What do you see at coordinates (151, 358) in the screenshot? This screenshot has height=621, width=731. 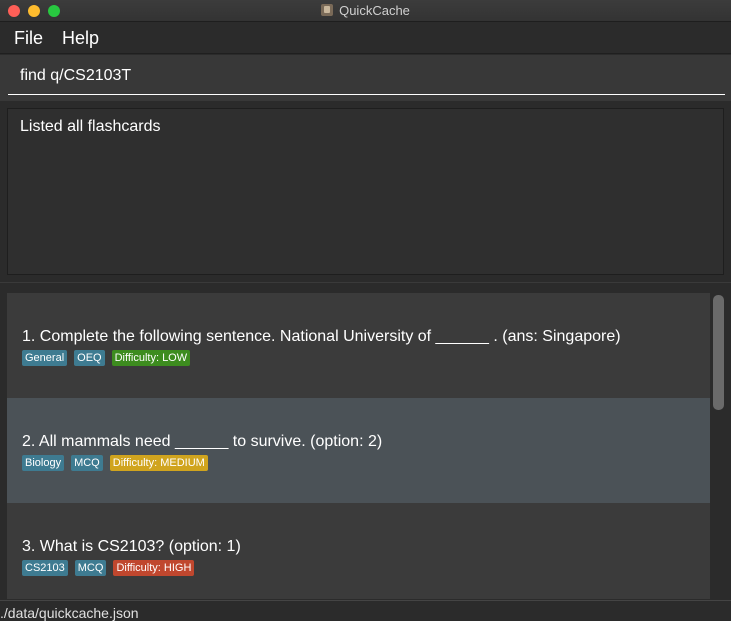 I see `difficulty-badge: Difficulty: LOW` at bounding box center [151, 358].